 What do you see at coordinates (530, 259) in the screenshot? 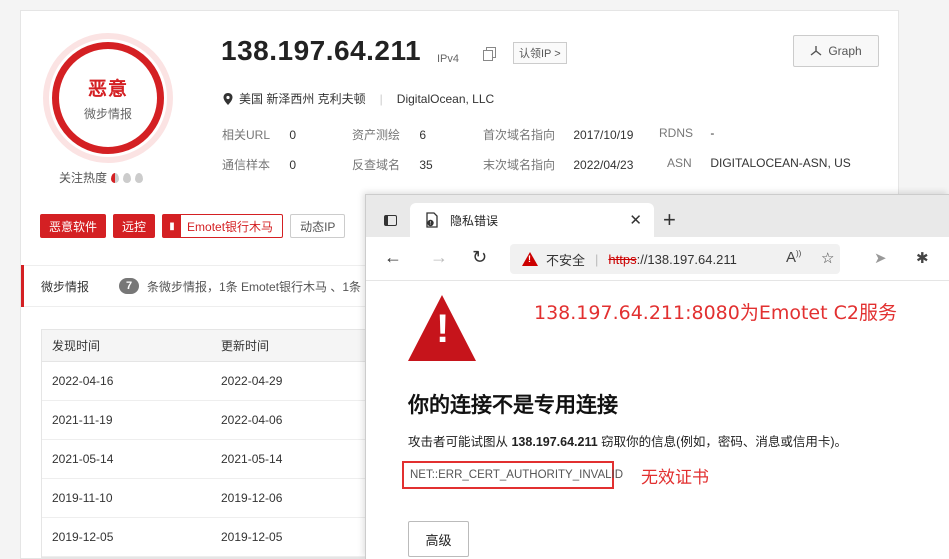
I see `warning-icon` at bounding box center [530, 259].